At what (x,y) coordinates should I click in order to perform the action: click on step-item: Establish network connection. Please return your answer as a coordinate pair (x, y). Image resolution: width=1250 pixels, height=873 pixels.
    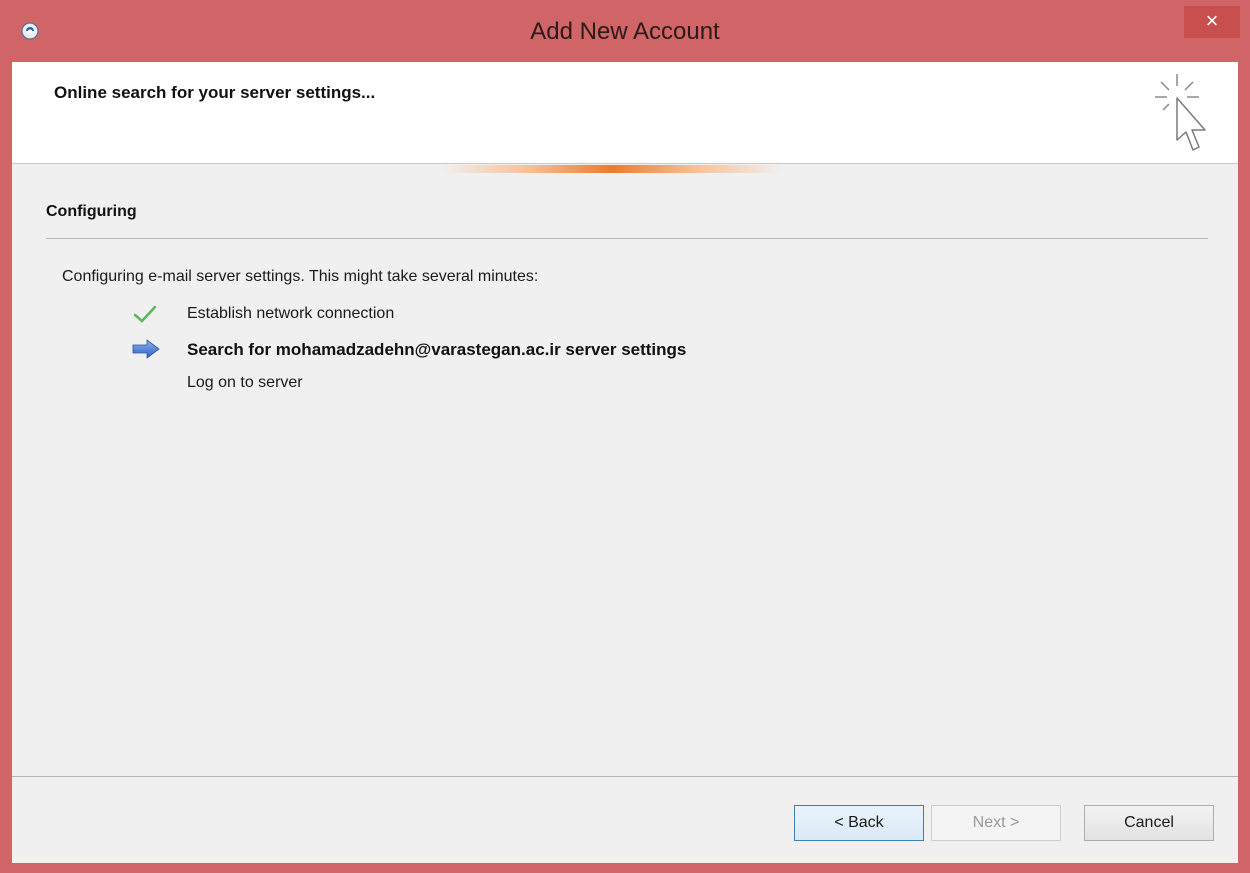
    Looking at the image, I should click on (582, 316).